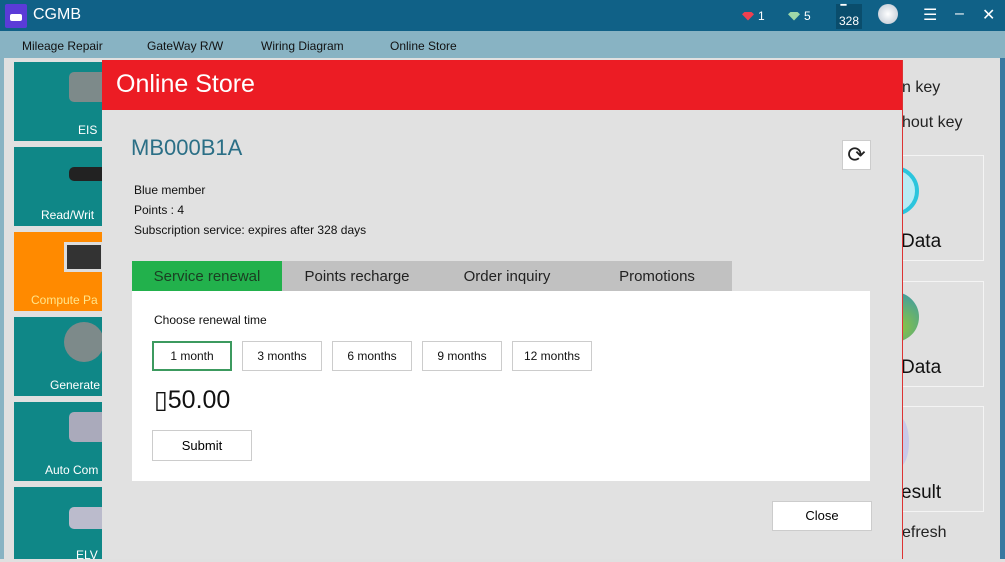 Image resolution: width=1005 pixels, height=562 pixels. I want to click on user-avatar, so click(888, 14).